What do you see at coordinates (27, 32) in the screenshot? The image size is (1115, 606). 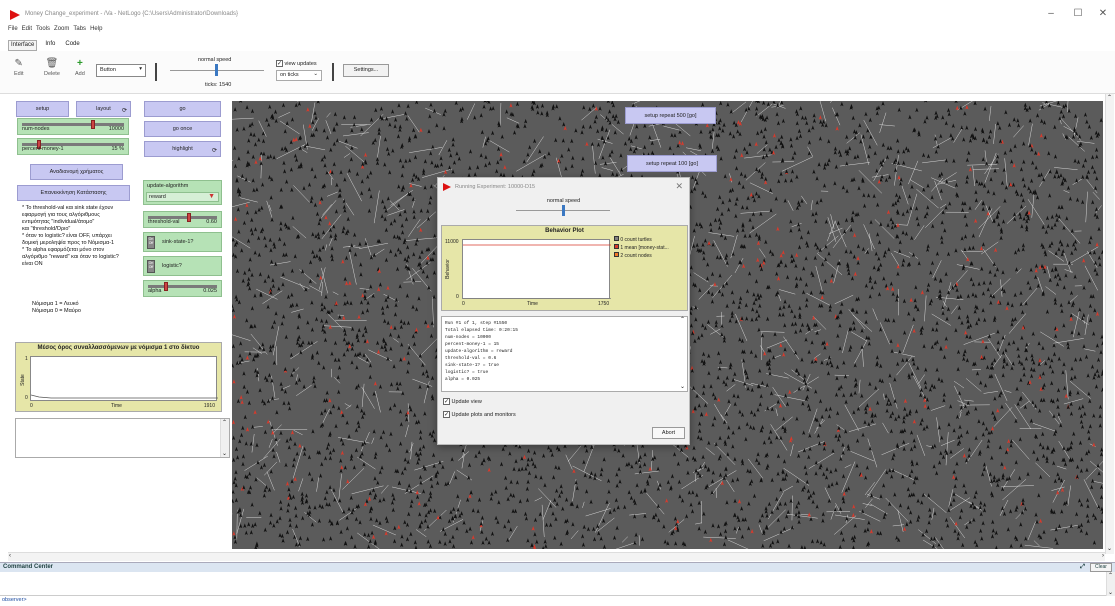 I see `menu-edit: Edit` at bounding box center [27, 32].